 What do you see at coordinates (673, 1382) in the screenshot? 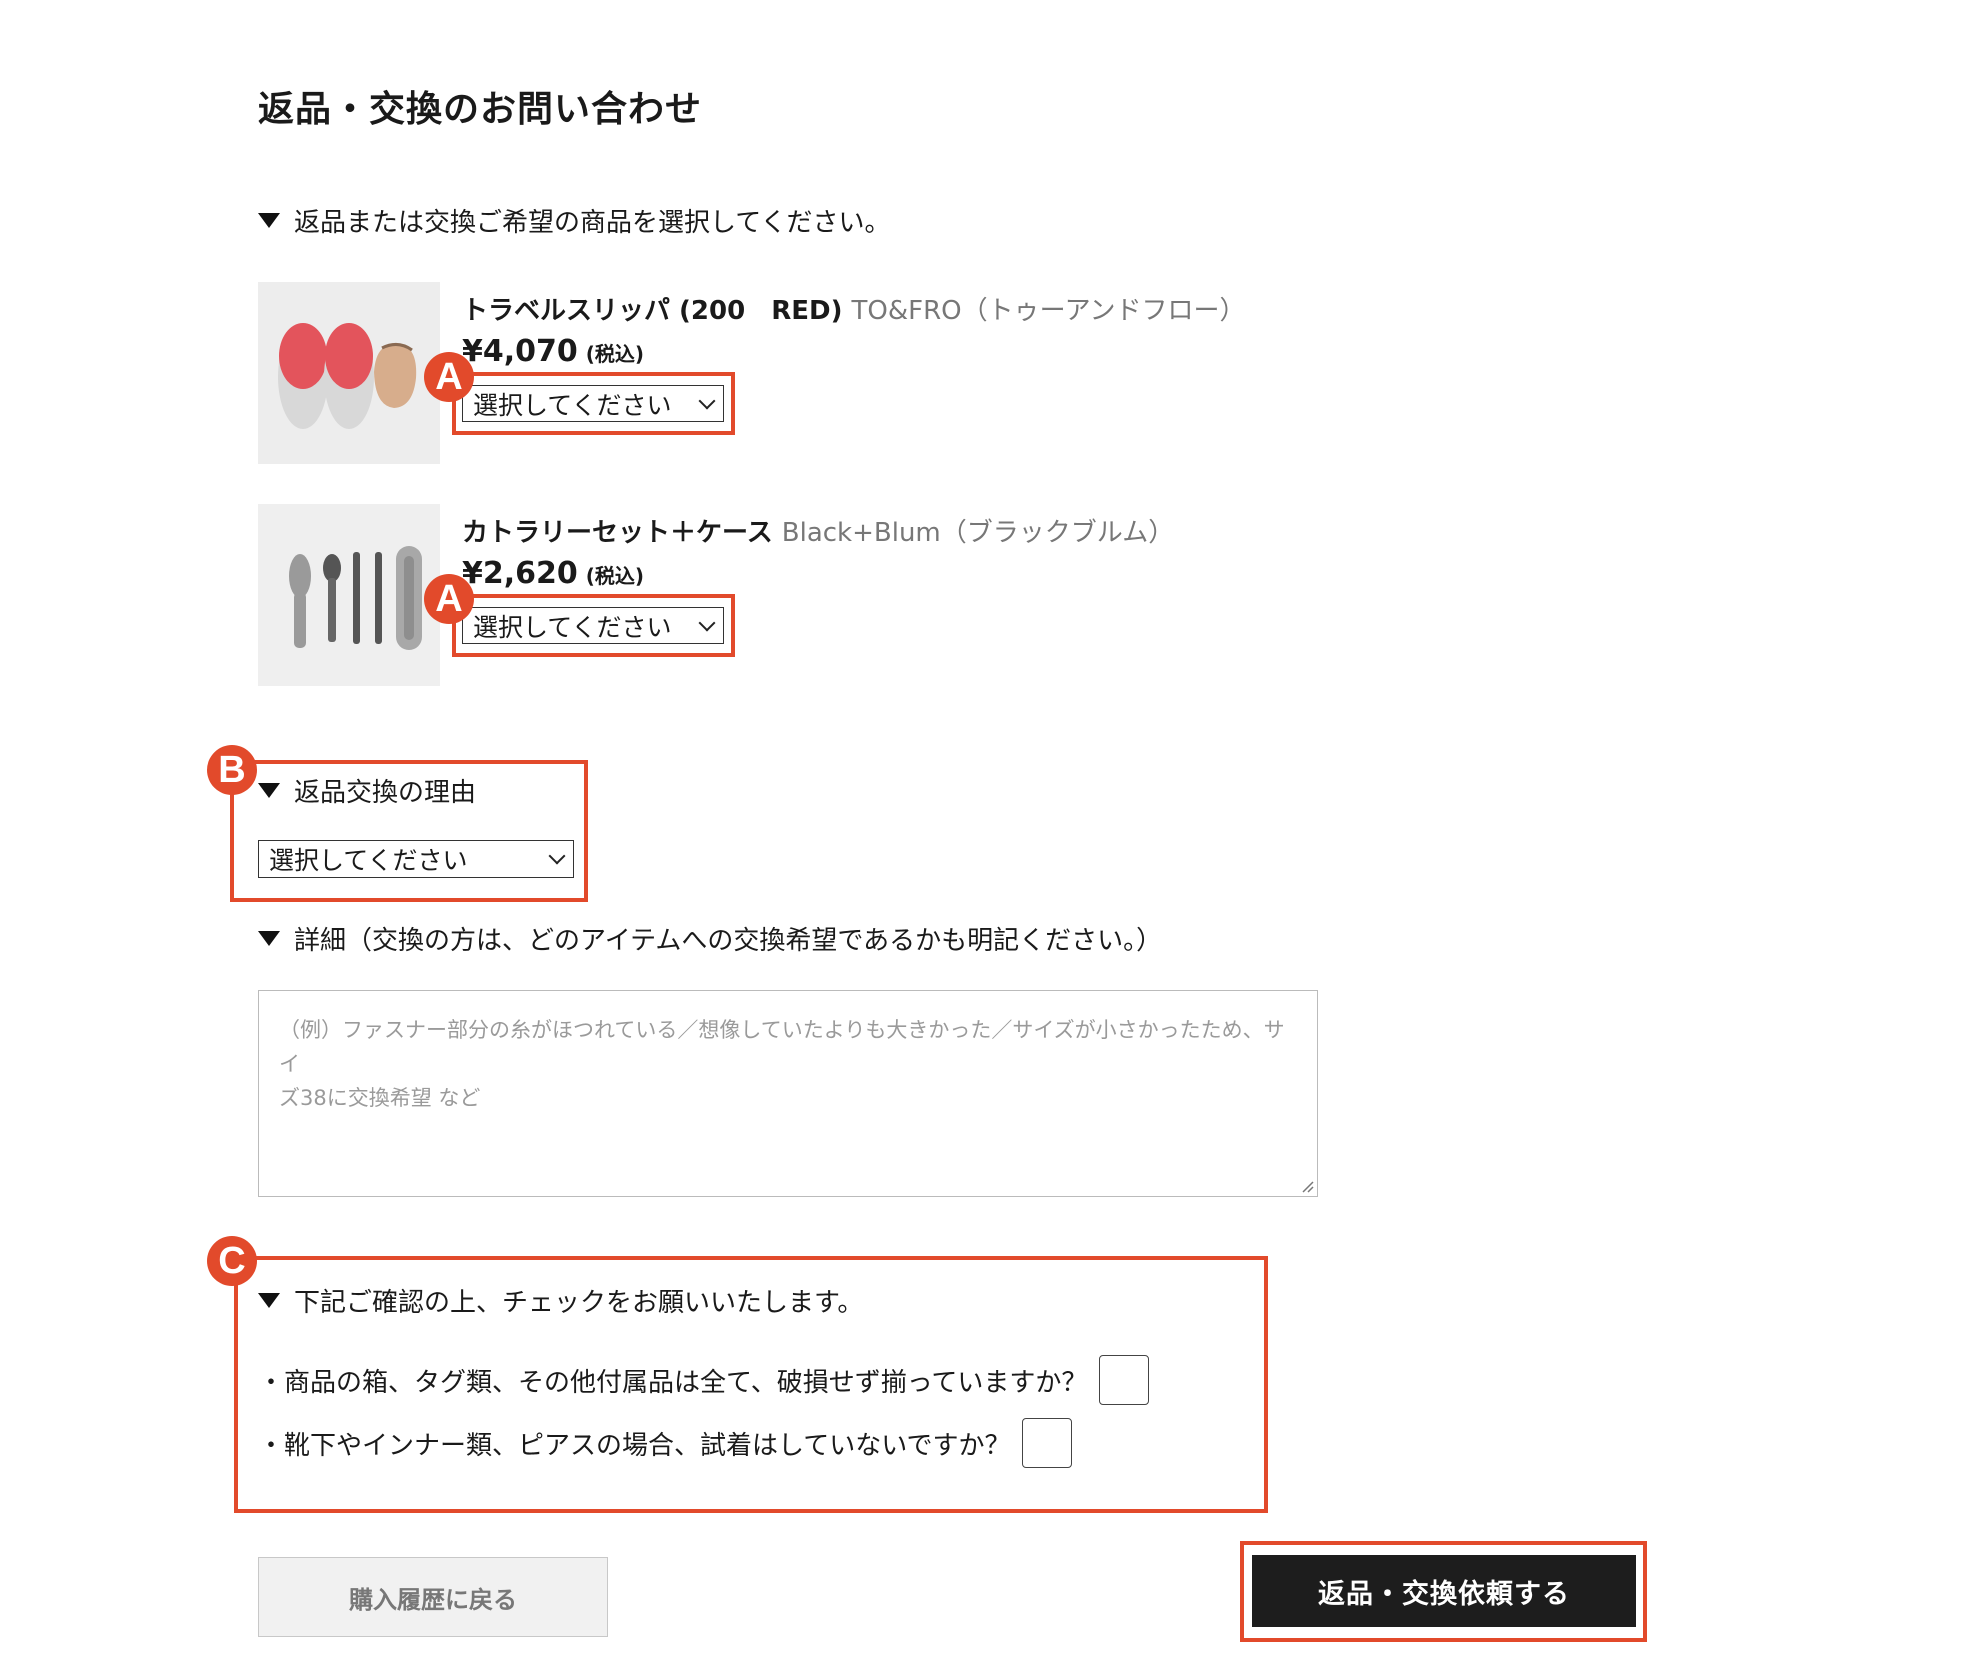
I see `confirm-item-text: ・商品の箱、タグ類、その他付属品は全て、破損せず揃っていますか？` at bounding box center [673, 1382].